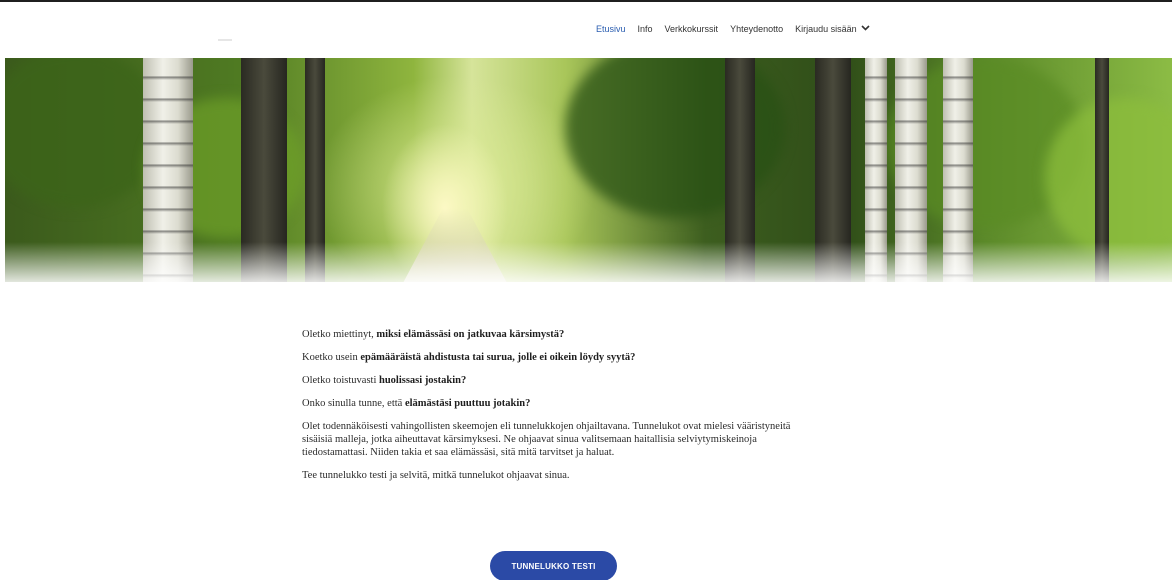 The width and height of the screenshot is (1172, 580). I want to click on nav-item-info: Info, so click(645, 29).